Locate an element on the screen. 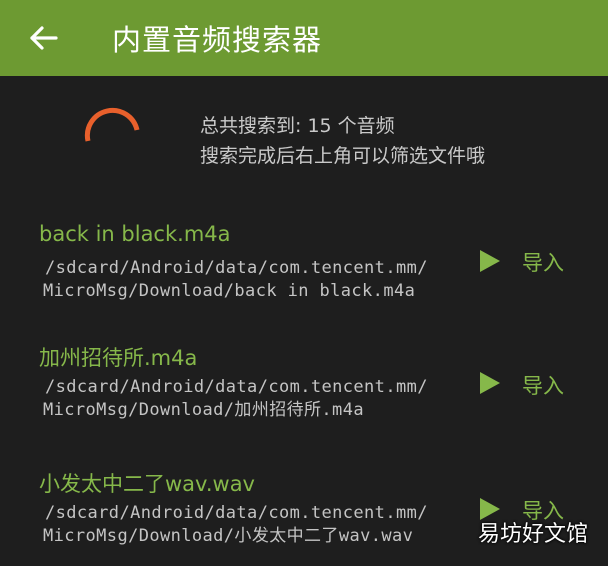 The height and width of the screenshot is (566, 608). top-app-bar: 内置音频搜索器 is located at coordinates (304, 38).